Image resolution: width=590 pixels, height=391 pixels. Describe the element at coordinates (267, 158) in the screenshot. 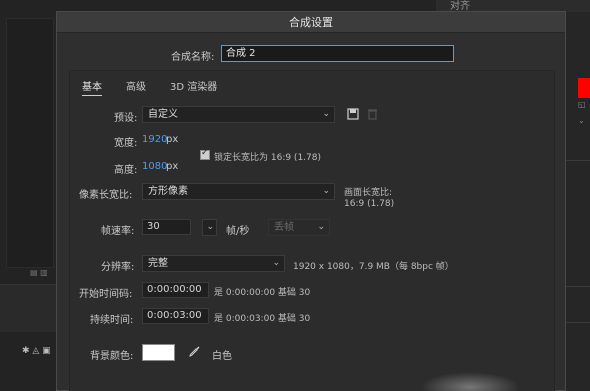

I see `lock-aspect-label: 锁定长宽比为 16:9 (1.78)` at that location.